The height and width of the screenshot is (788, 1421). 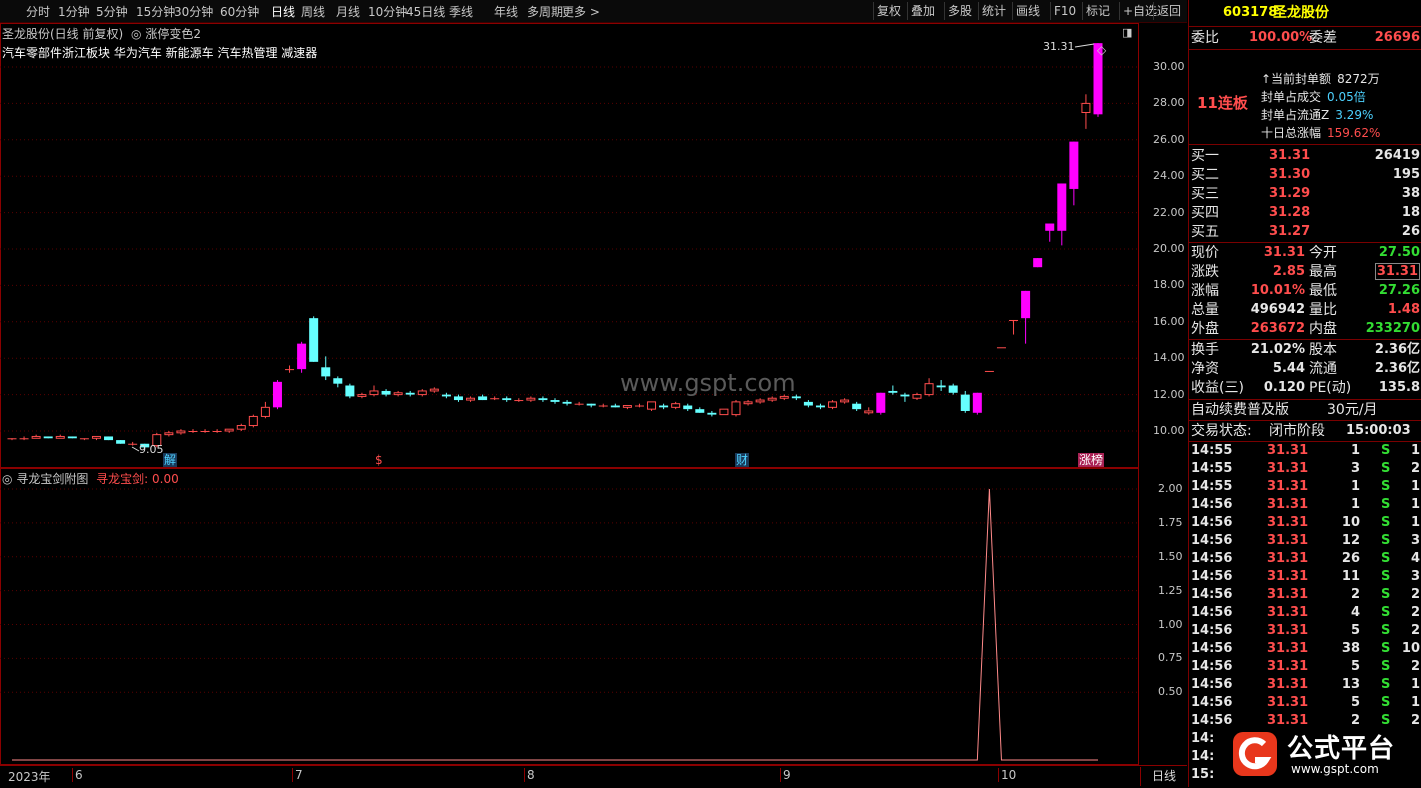 I want to click on period-tab: 45日线, so click(x=425, y=11).